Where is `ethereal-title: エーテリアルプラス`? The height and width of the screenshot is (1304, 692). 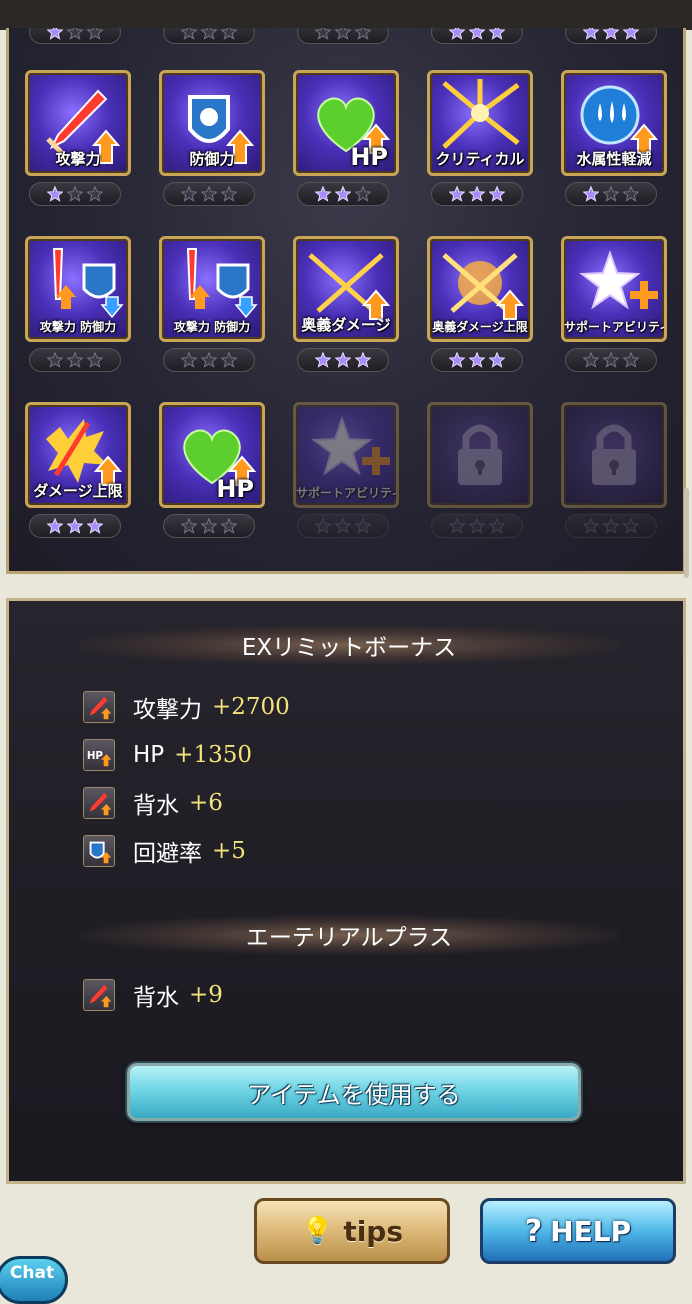
ethereal-title: エーテリアルプラス is located at coordinates (349, 935).